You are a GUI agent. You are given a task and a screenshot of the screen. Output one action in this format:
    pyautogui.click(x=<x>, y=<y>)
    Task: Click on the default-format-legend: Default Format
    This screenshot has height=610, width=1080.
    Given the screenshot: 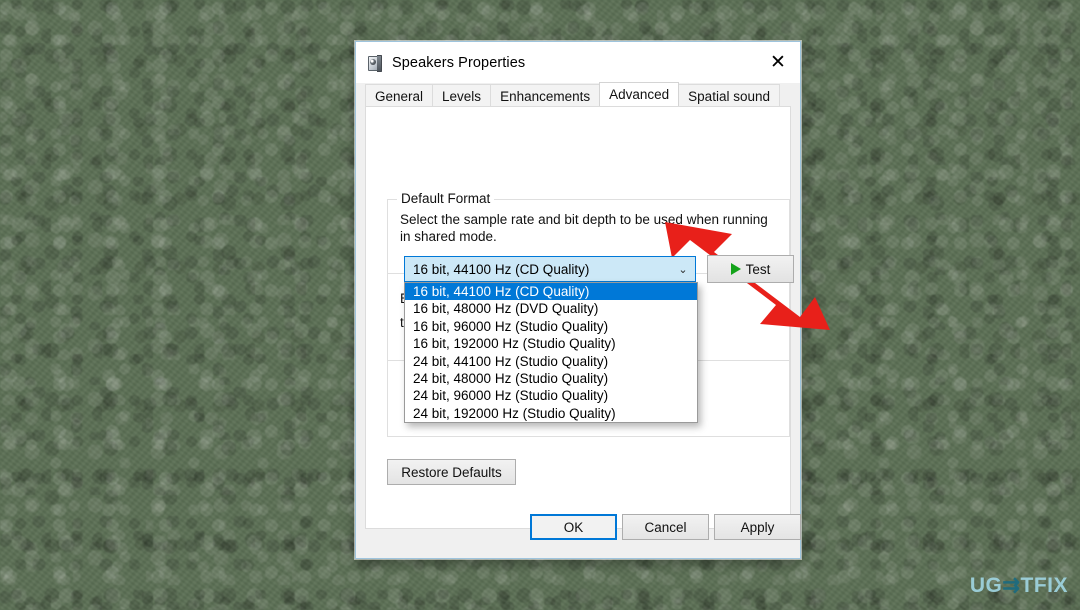 What is the action you would take?
    pyautogui.click(x=446, y=198)
    